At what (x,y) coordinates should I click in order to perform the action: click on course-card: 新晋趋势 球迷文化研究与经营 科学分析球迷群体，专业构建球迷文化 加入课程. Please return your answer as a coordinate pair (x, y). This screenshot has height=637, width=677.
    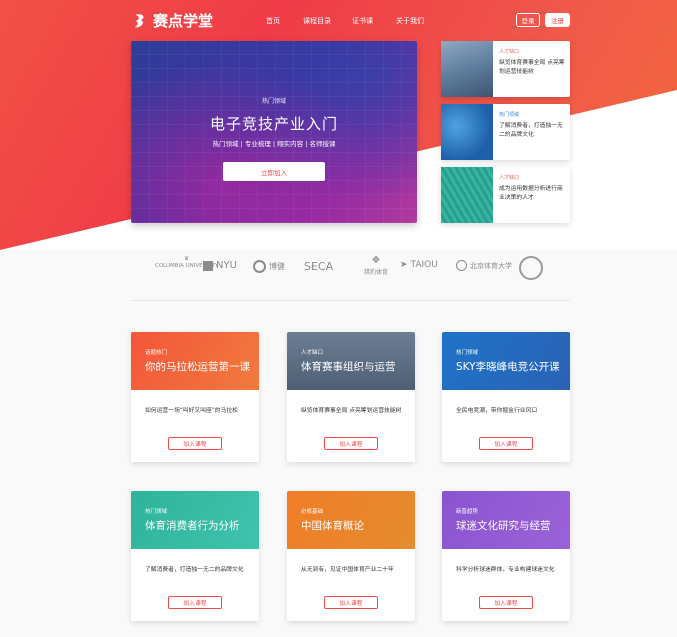
    Looking at the image, I should click on (506, 556).